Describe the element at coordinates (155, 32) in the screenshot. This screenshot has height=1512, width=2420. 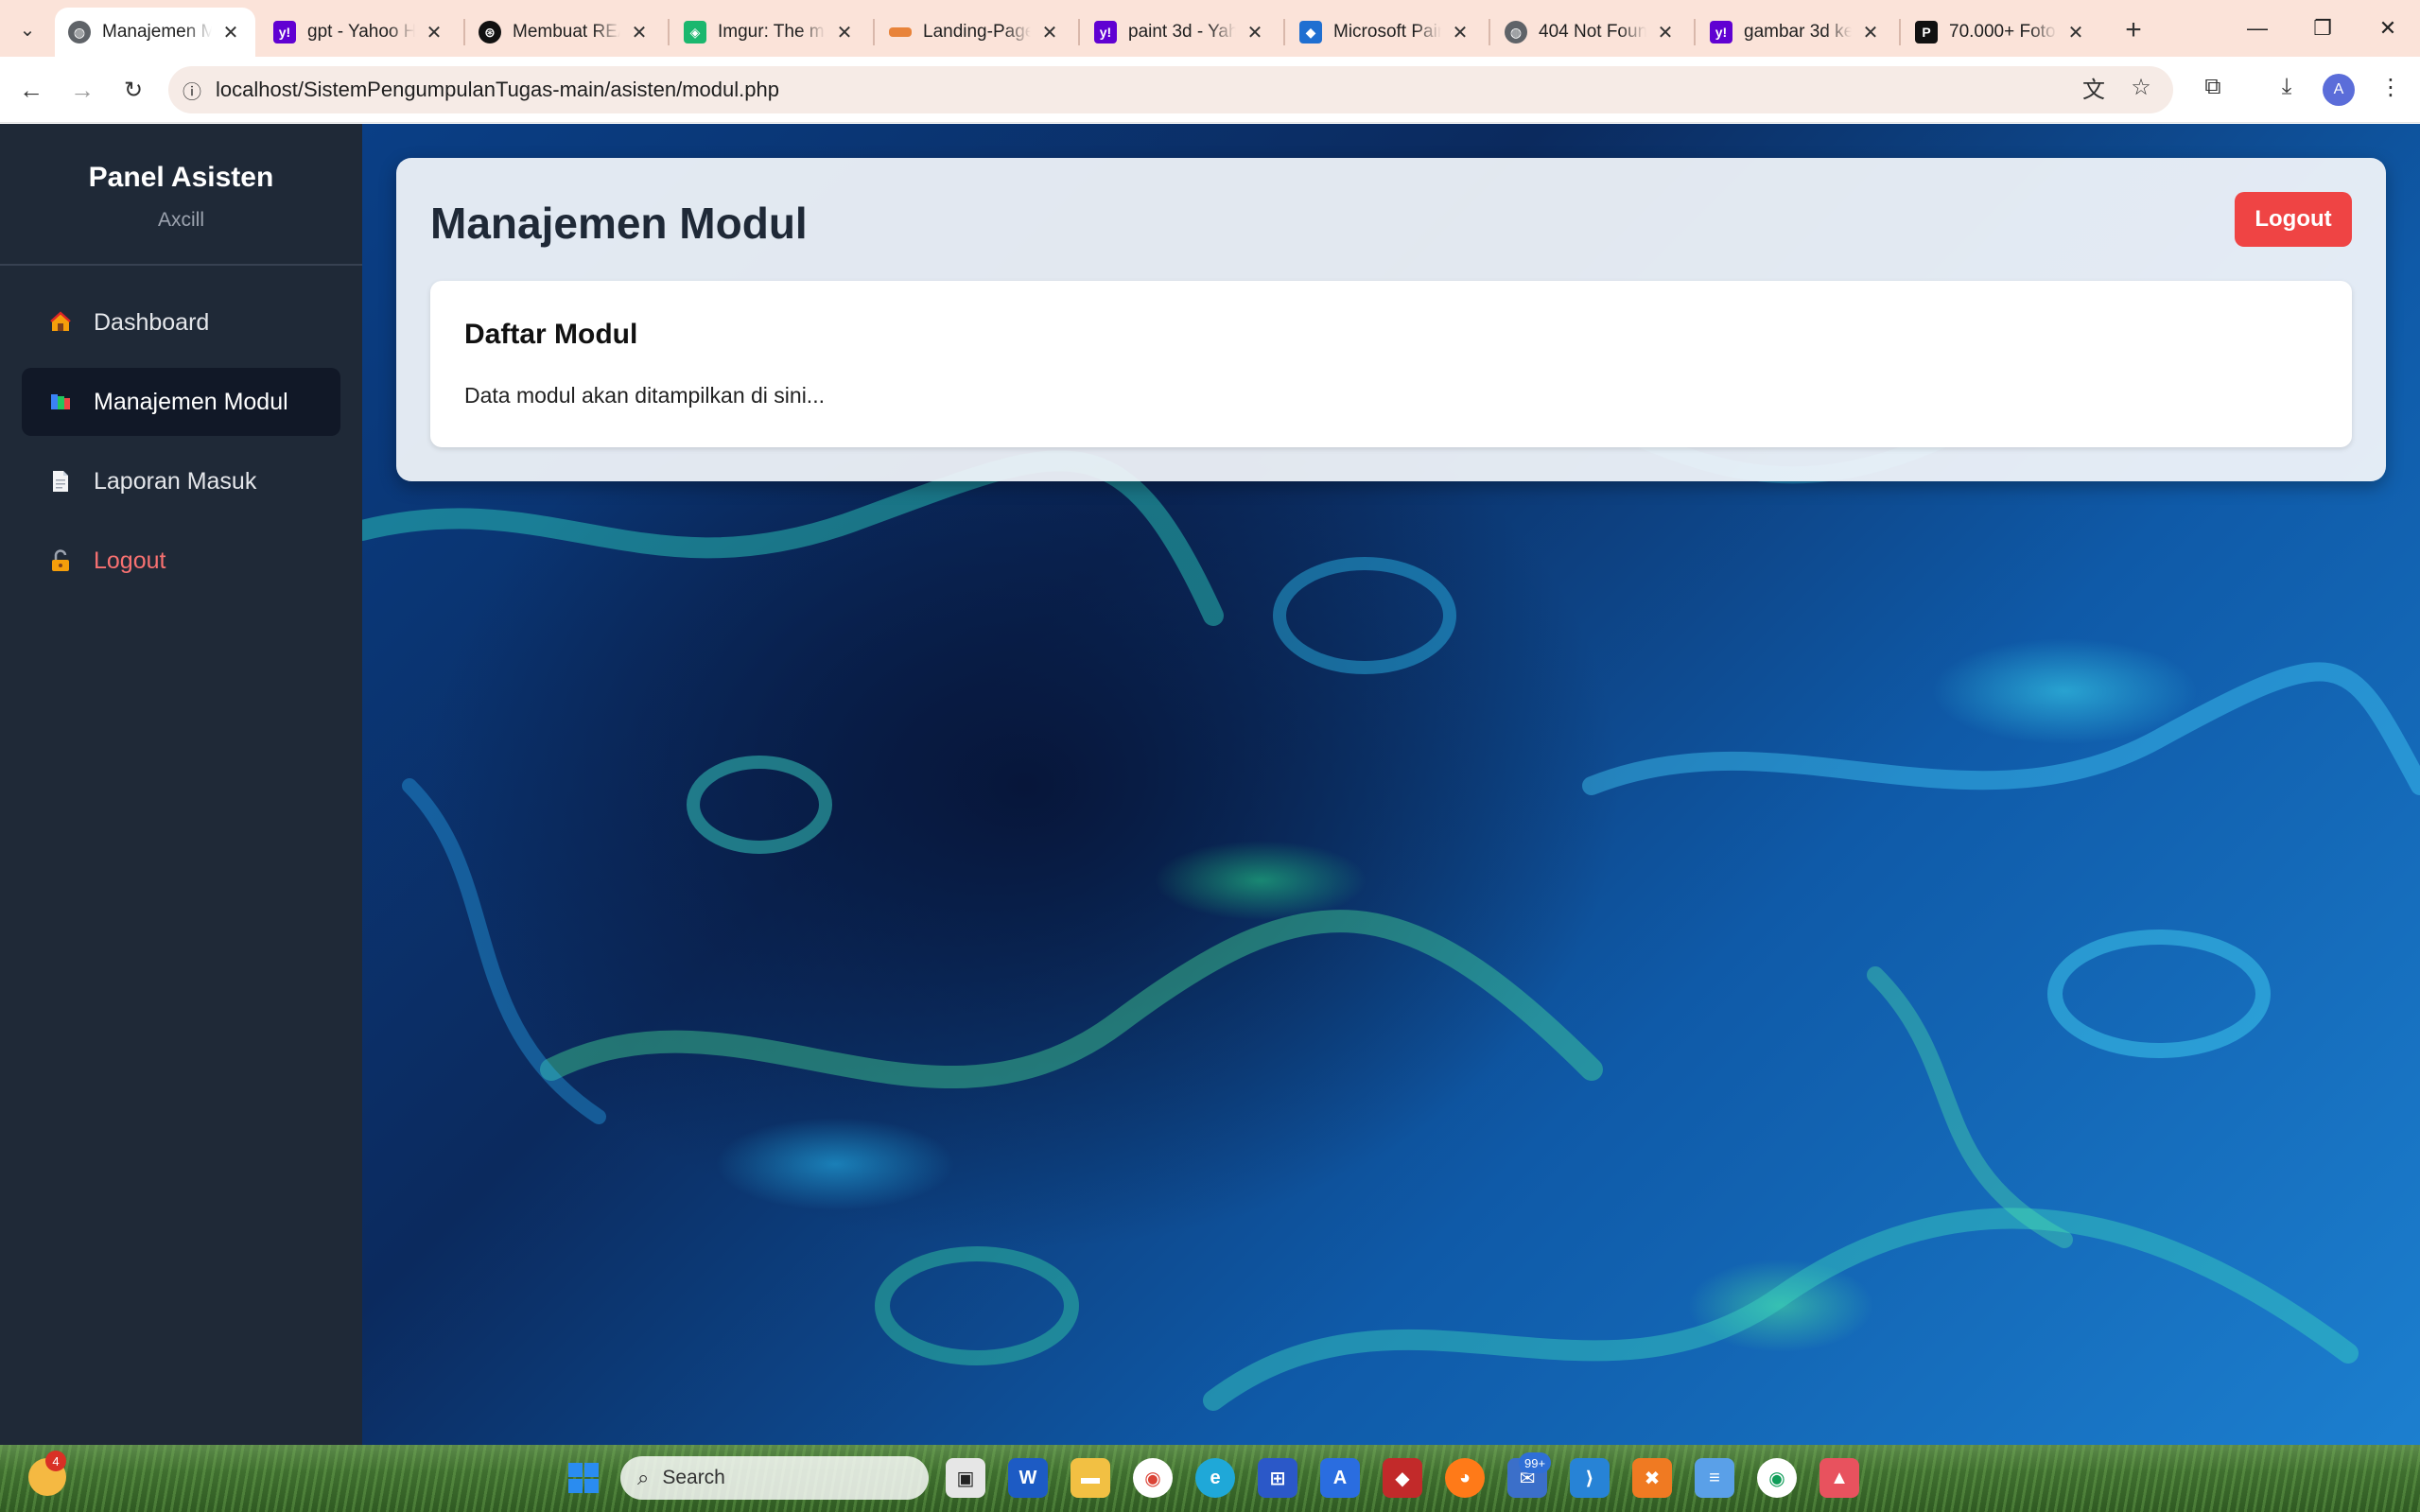
I see `browser-tab-manajemen: ◍ Manajemen M ✕` at that location.